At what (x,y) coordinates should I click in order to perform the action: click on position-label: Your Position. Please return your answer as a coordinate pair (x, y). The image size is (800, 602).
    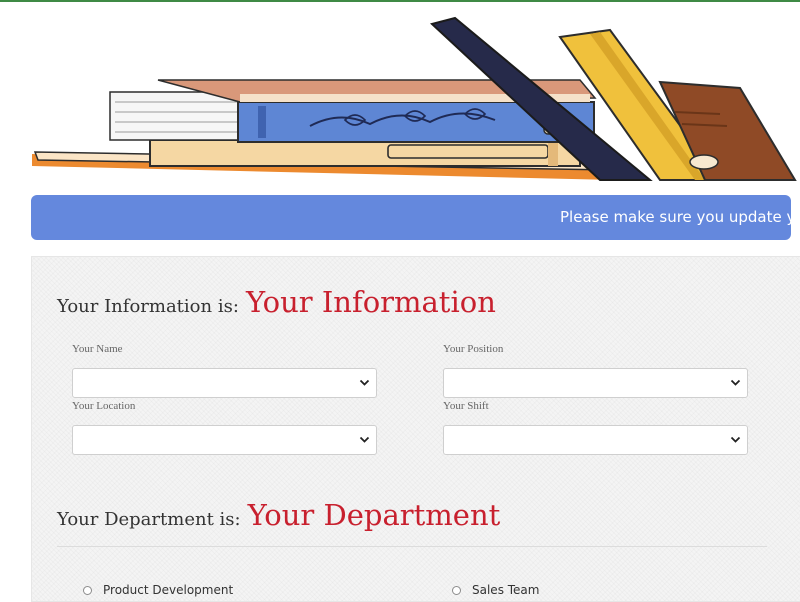
    Looking at the image, I should click on (473, 349).